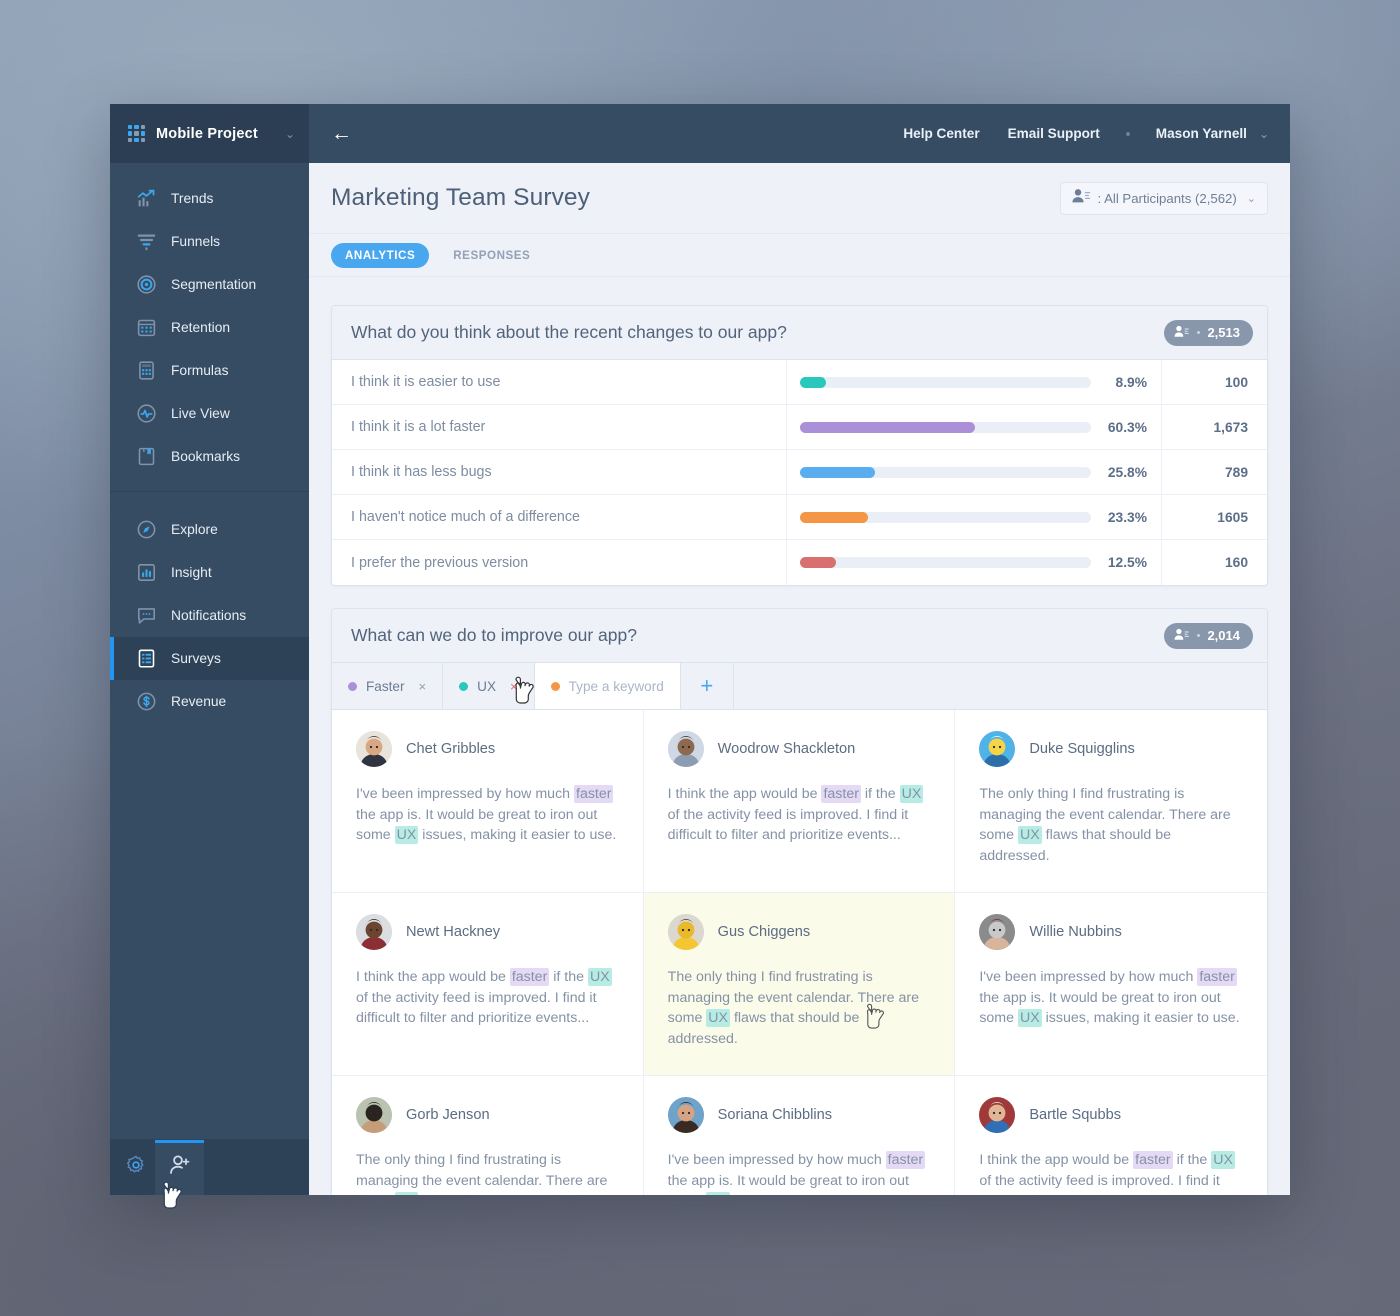 The width and height of the screenshot is (1400, 1316). Describe the element at coordinates (786, 749) in the screenshot. I see `respondent-name: Woodrow Shackleton` at that location.